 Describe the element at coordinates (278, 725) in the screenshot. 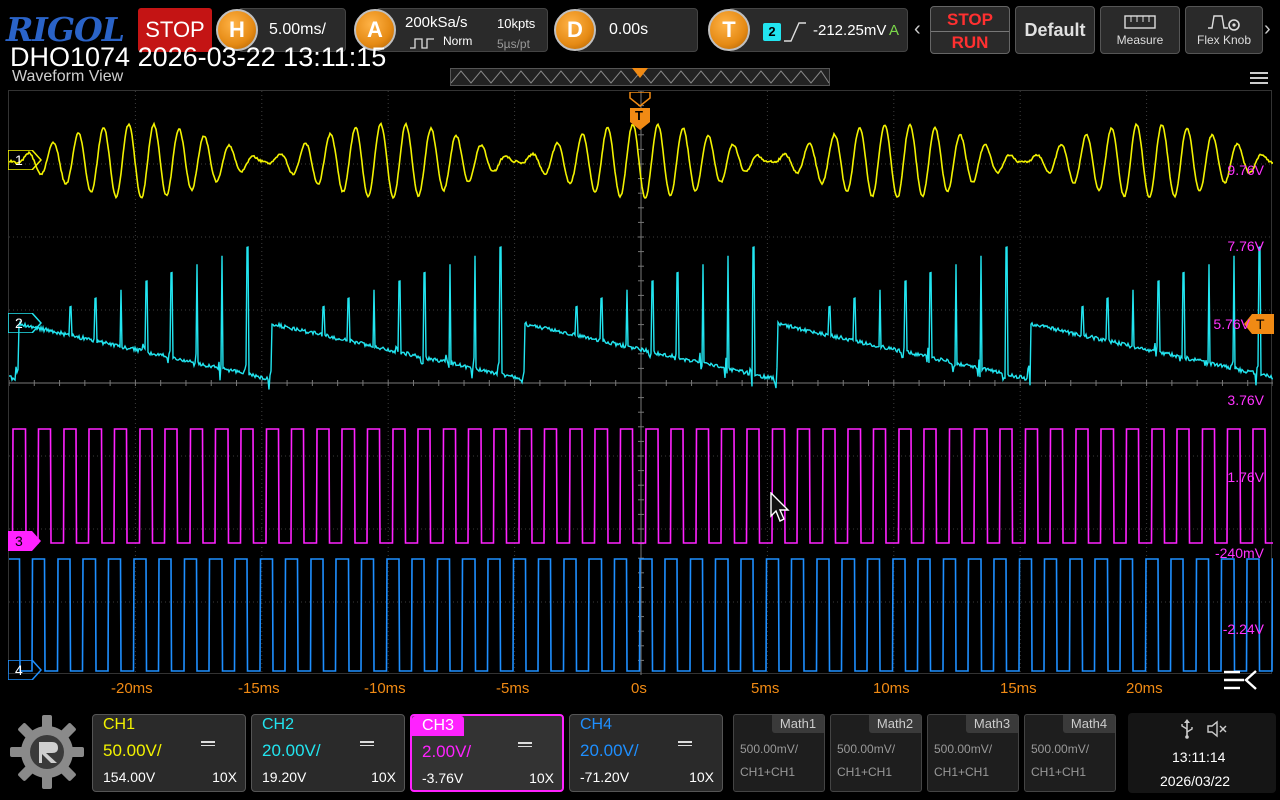

I see `channel-2-tab: CH2` at that location.